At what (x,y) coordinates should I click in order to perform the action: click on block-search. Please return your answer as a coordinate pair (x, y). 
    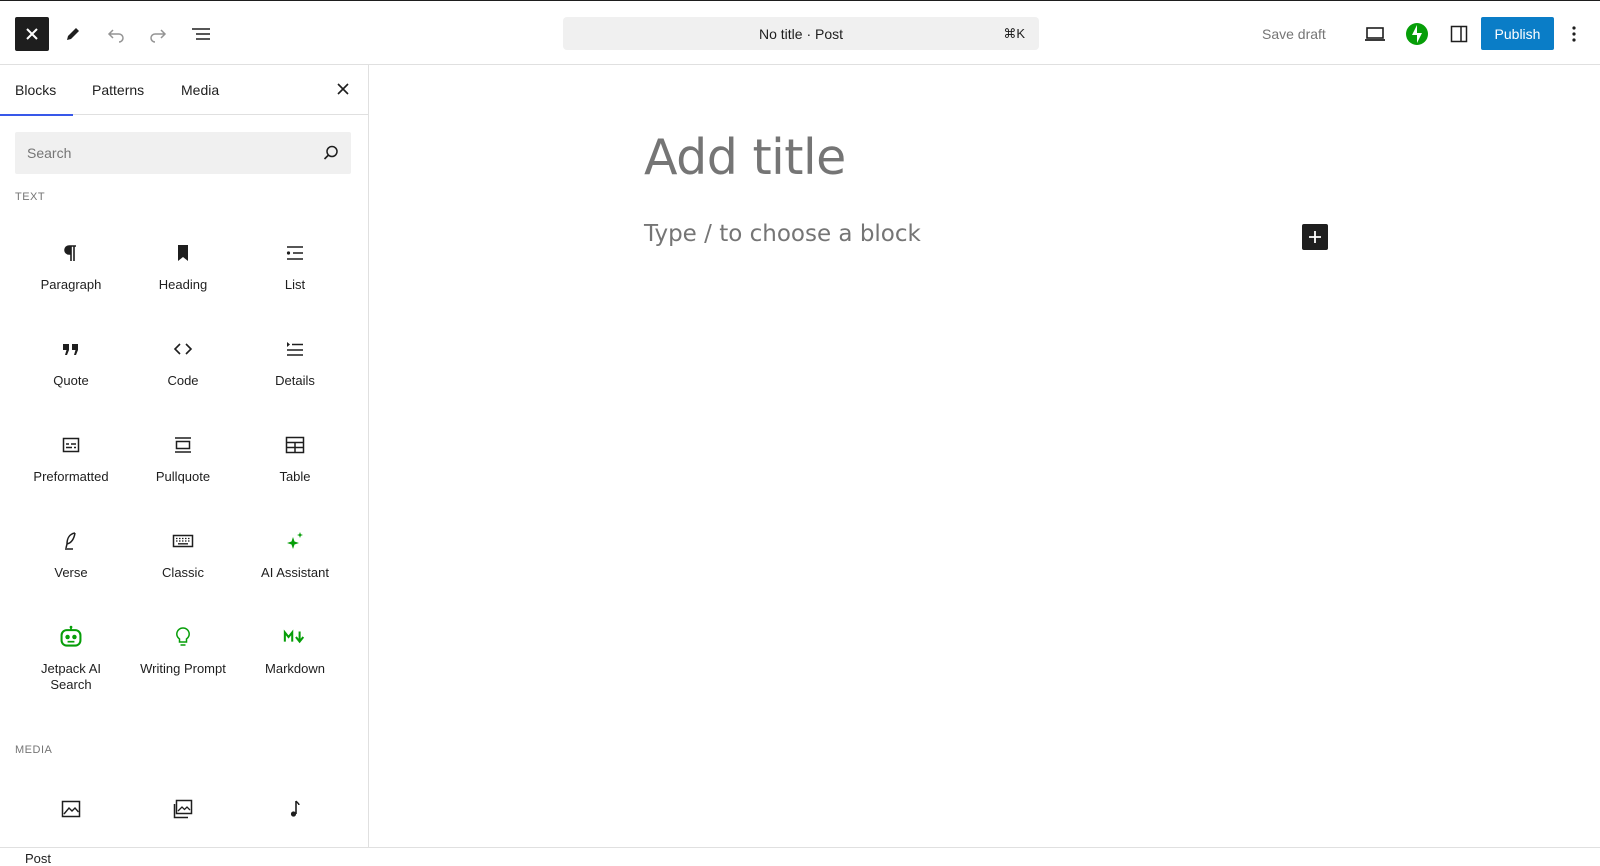
    Looking at the image, I should click on (183, 153).